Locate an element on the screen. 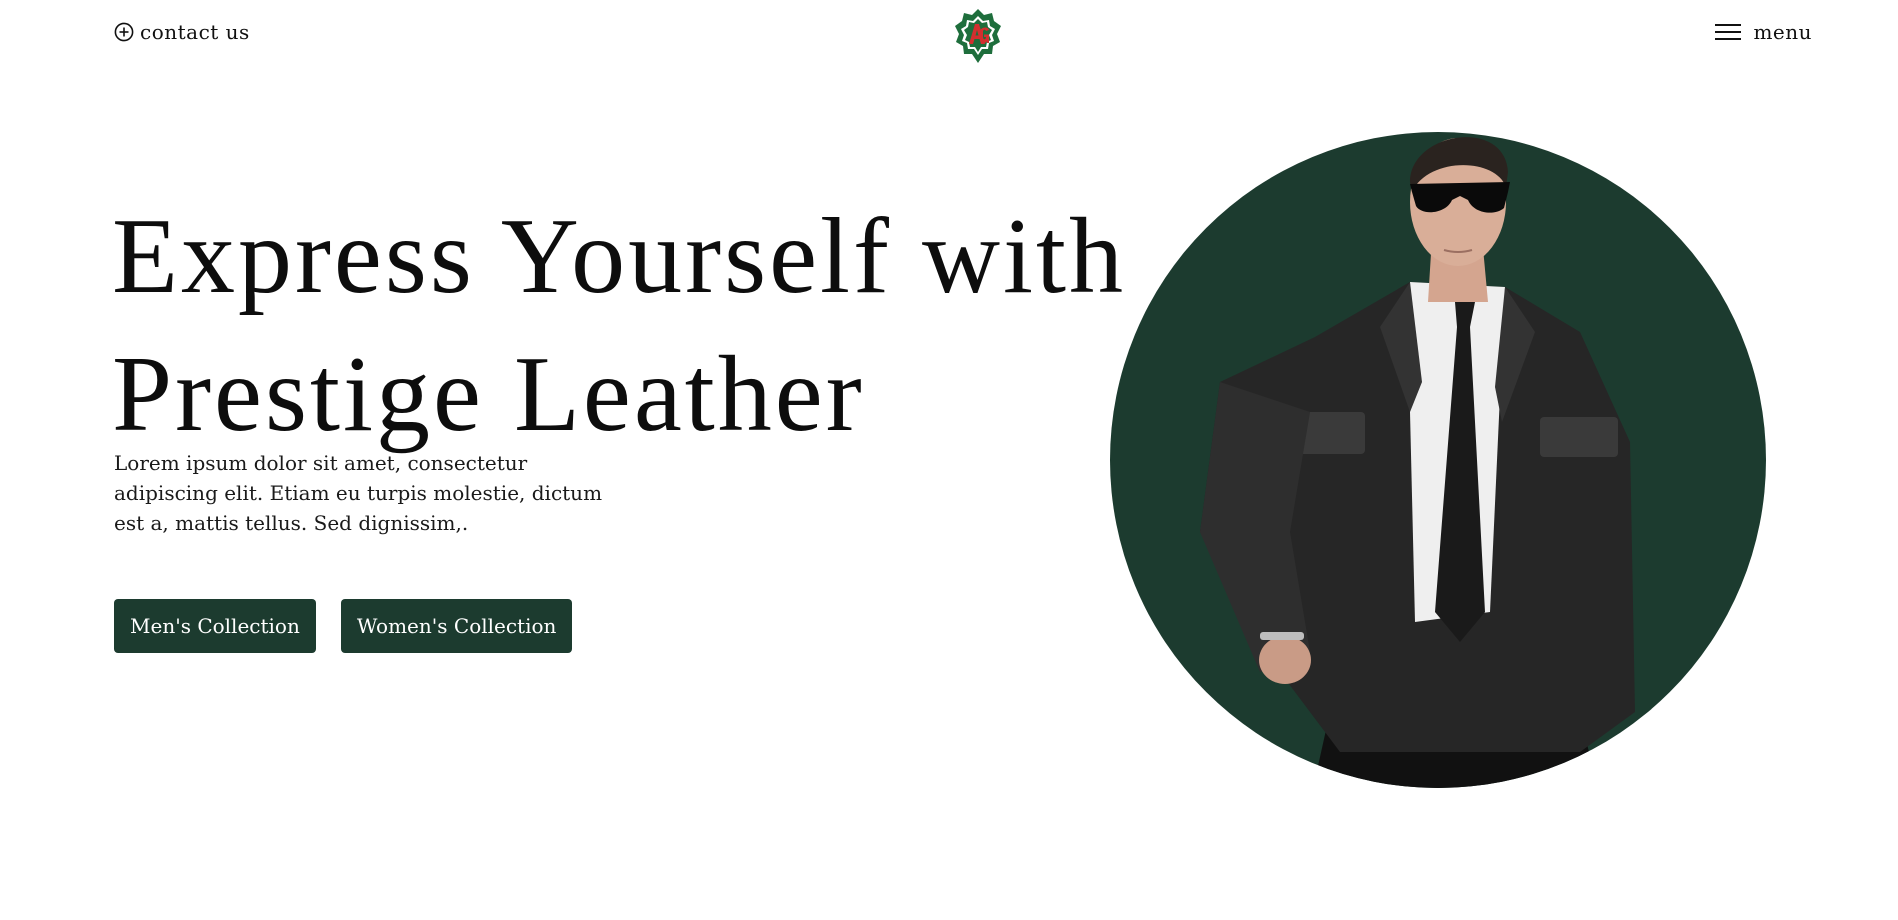 The width and height of the screenshot is (1898, 920). menu-label: menu is located at coordinates (1782, 32).